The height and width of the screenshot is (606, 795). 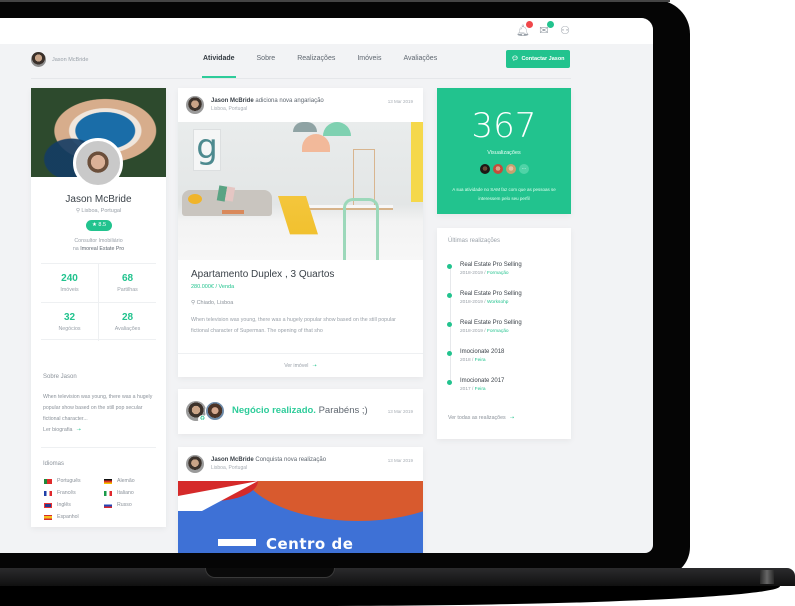 What do you see at coordinates (300, 191) in the screenshot?
I see `listing-image: g` at bounding box center [300, 191].